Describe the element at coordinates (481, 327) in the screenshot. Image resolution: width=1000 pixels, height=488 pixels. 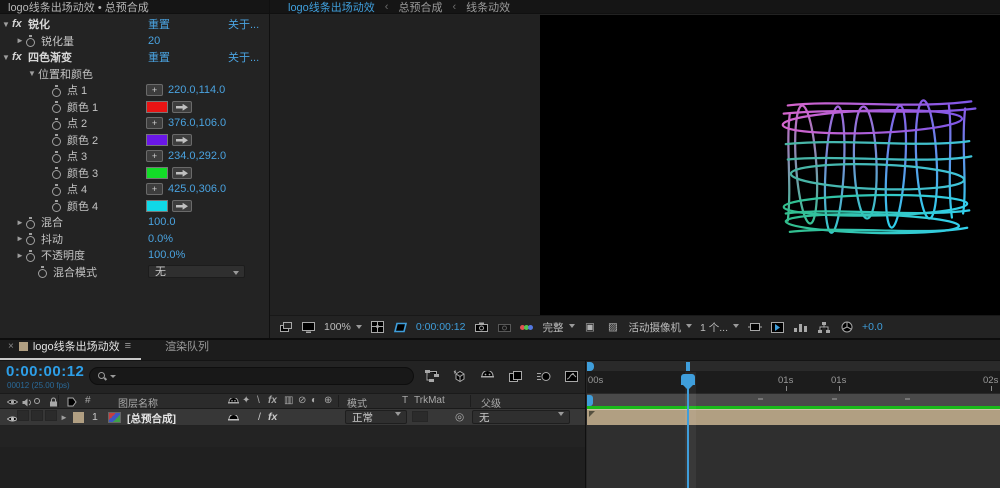
I see `snapshot-camera-icon` at that location.